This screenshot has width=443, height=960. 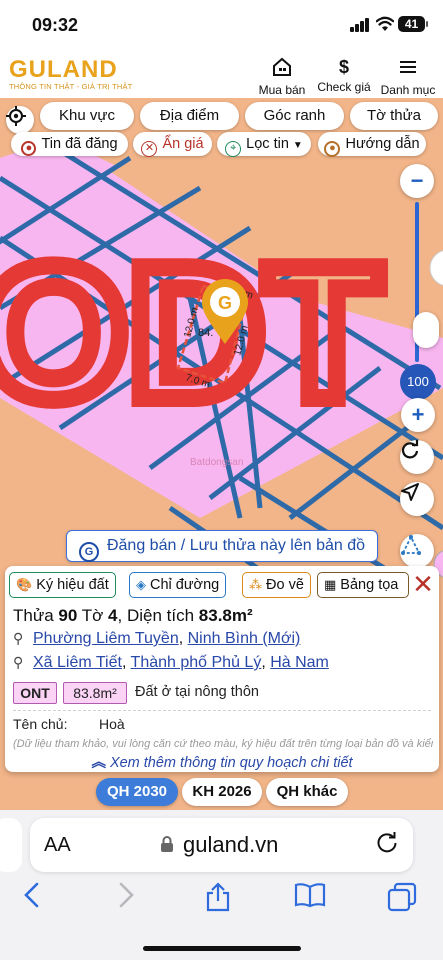 What do you see at coordinates (294, 116) in the screenshot?
I see `filter-corner-button: Góc ranh` at bounding box center [294, 116].